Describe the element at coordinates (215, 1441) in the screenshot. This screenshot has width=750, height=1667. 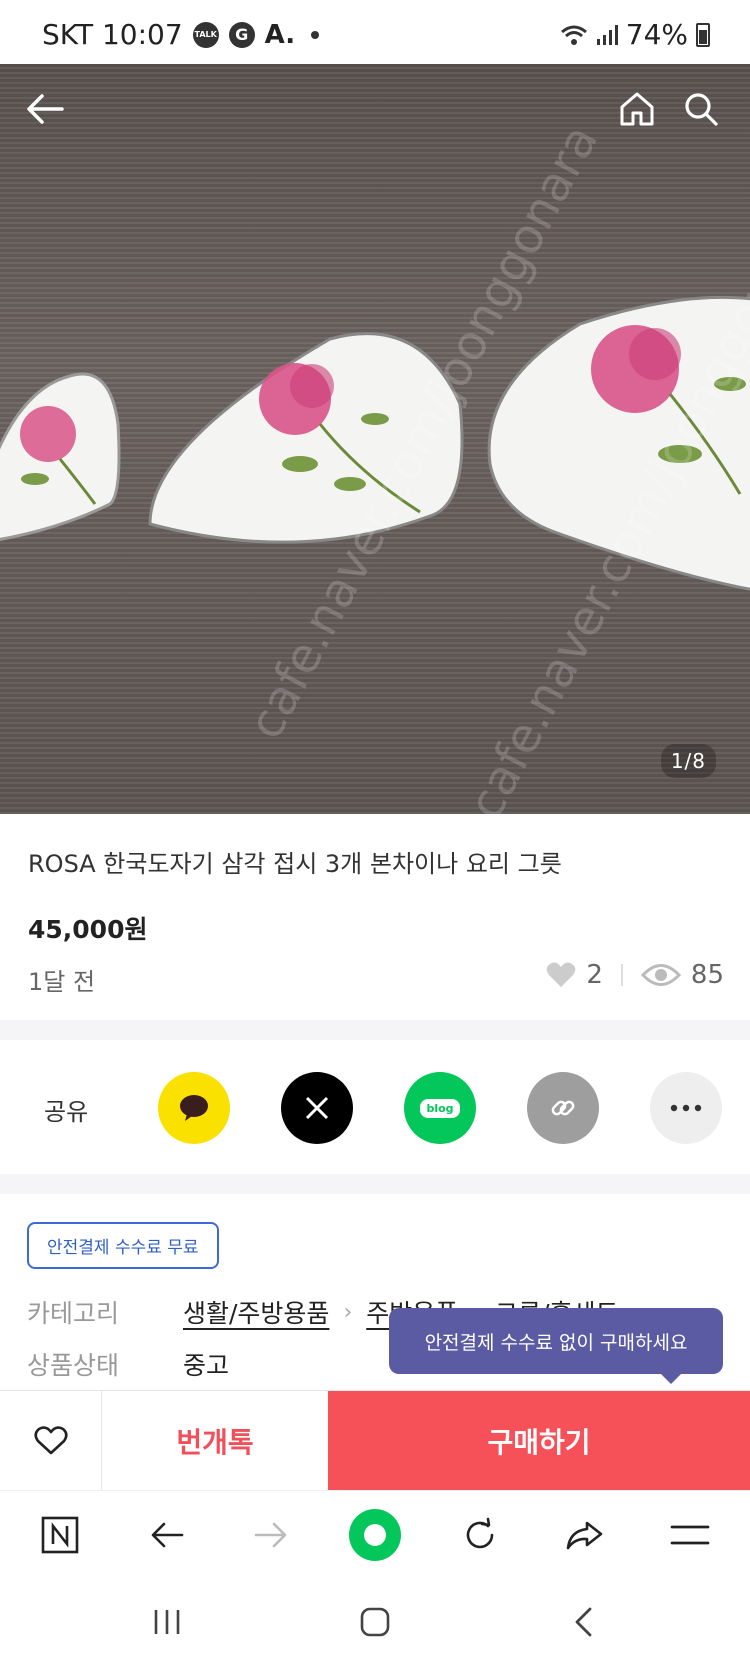
I see `chat-button: 번개톡` at that location.